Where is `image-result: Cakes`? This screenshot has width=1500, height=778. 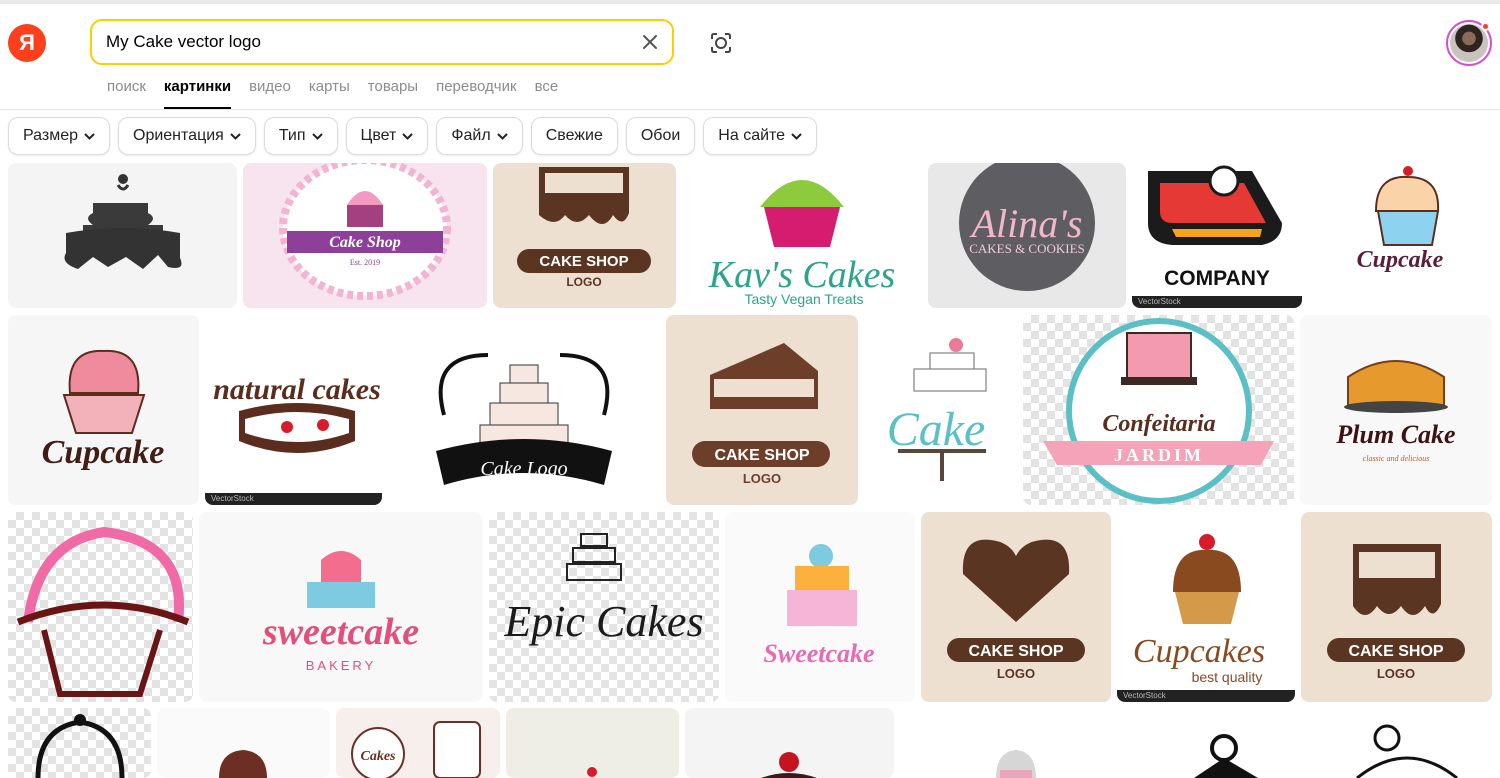
image-result: Cakes is located at coordinates (418, 743).